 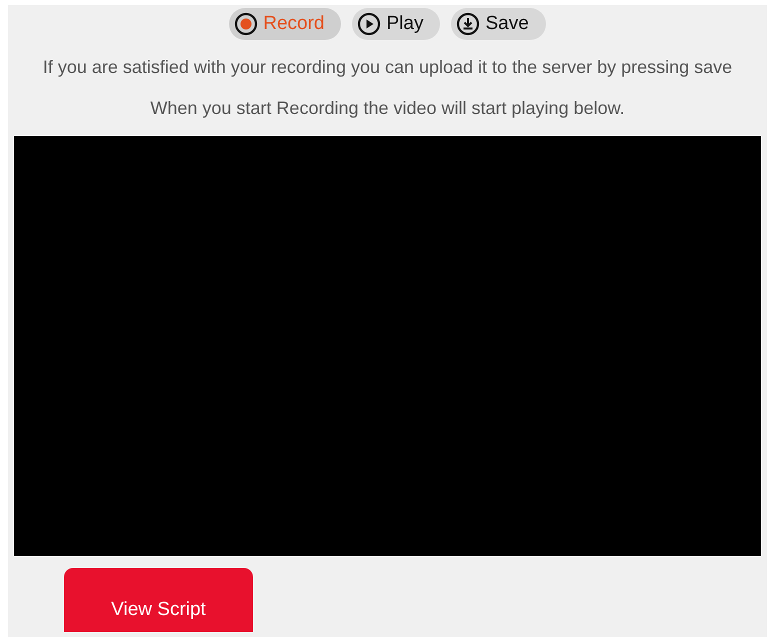 What do you see at coordinates (468, 24) in the screenshot?
I see `download-icon` at bounding box center [468, 24].